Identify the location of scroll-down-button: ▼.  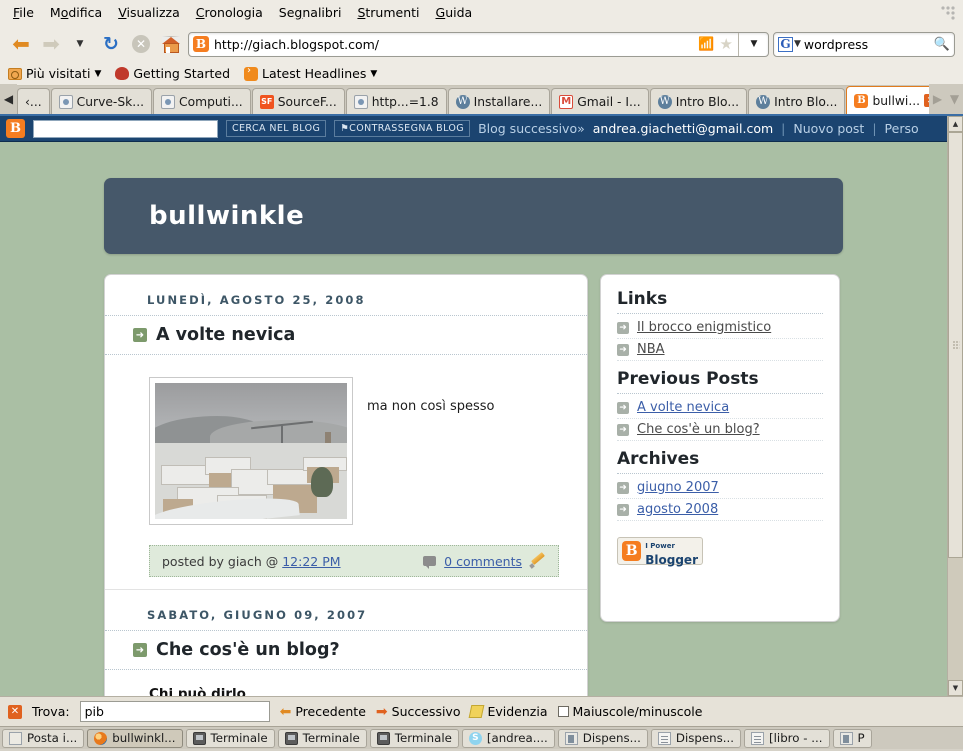
(955, 688).